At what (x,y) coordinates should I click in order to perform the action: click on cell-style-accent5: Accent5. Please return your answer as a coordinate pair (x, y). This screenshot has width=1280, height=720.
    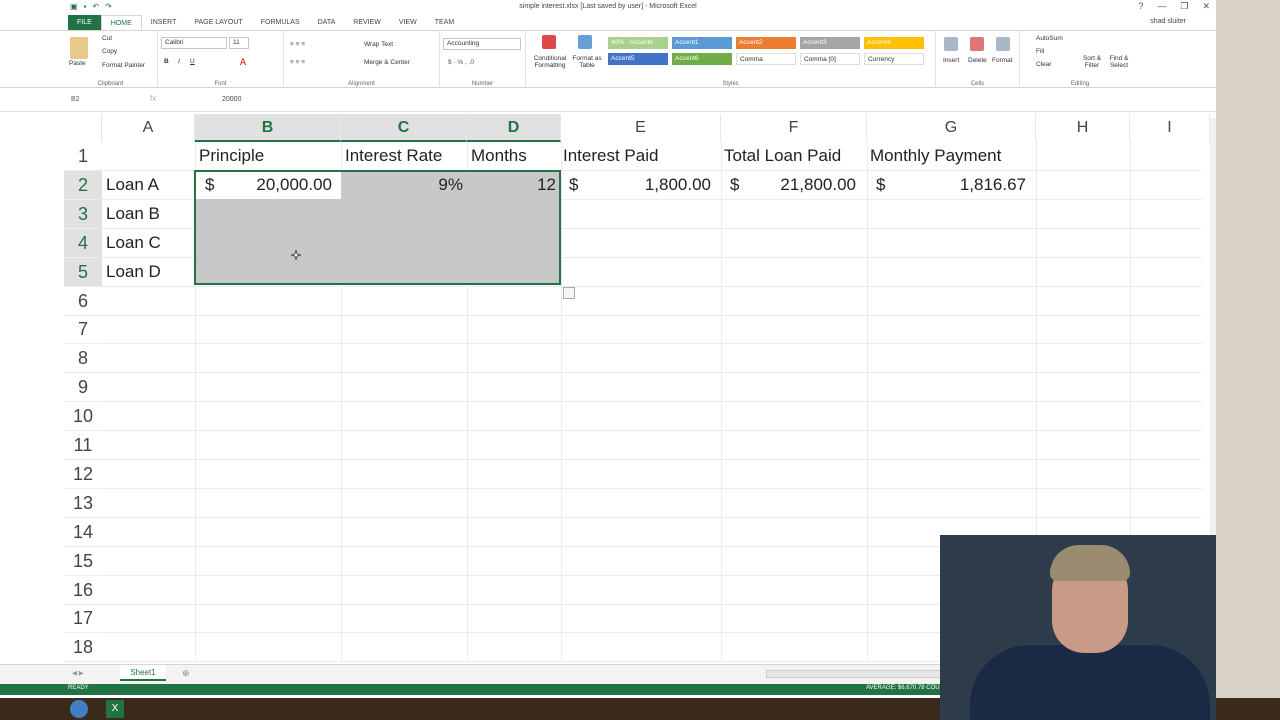
    Looking at the image, I should click on (638, 59).